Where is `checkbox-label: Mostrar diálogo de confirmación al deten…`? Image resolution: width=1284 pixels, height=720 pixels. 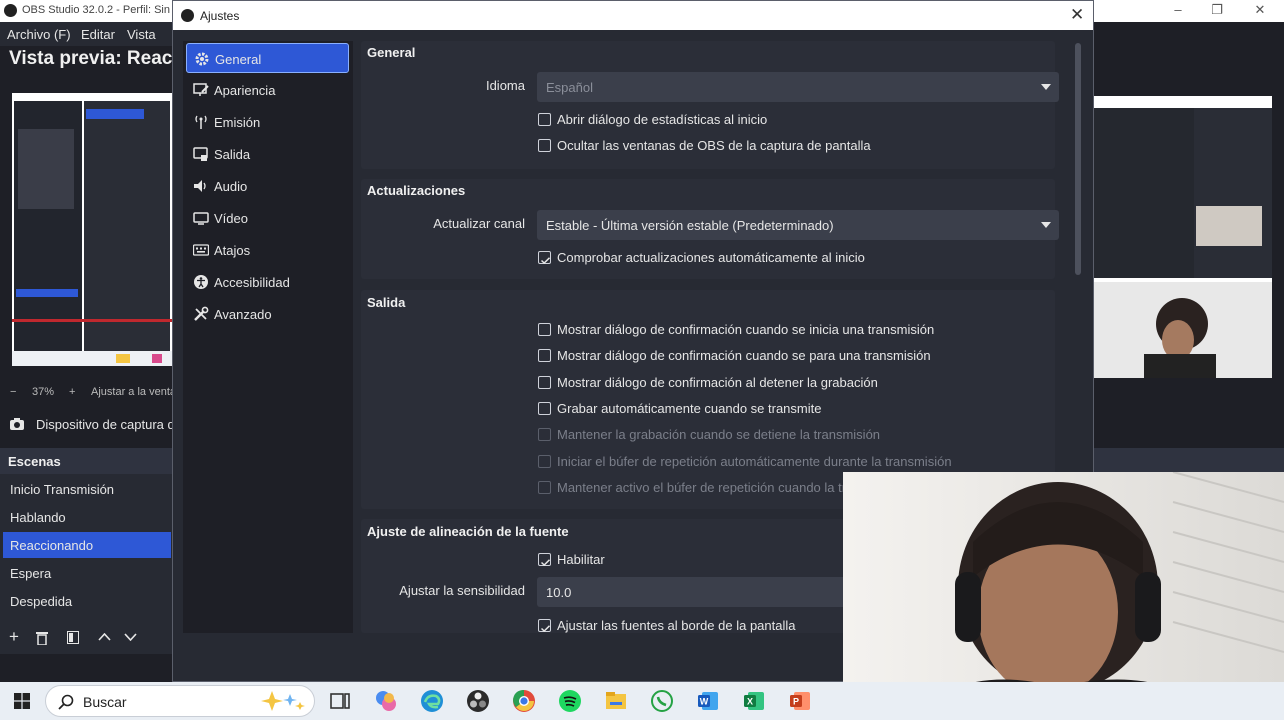
checkbox-label: Mostrar diálogo de confirmación al deten… is located at coordinates (717, 382).